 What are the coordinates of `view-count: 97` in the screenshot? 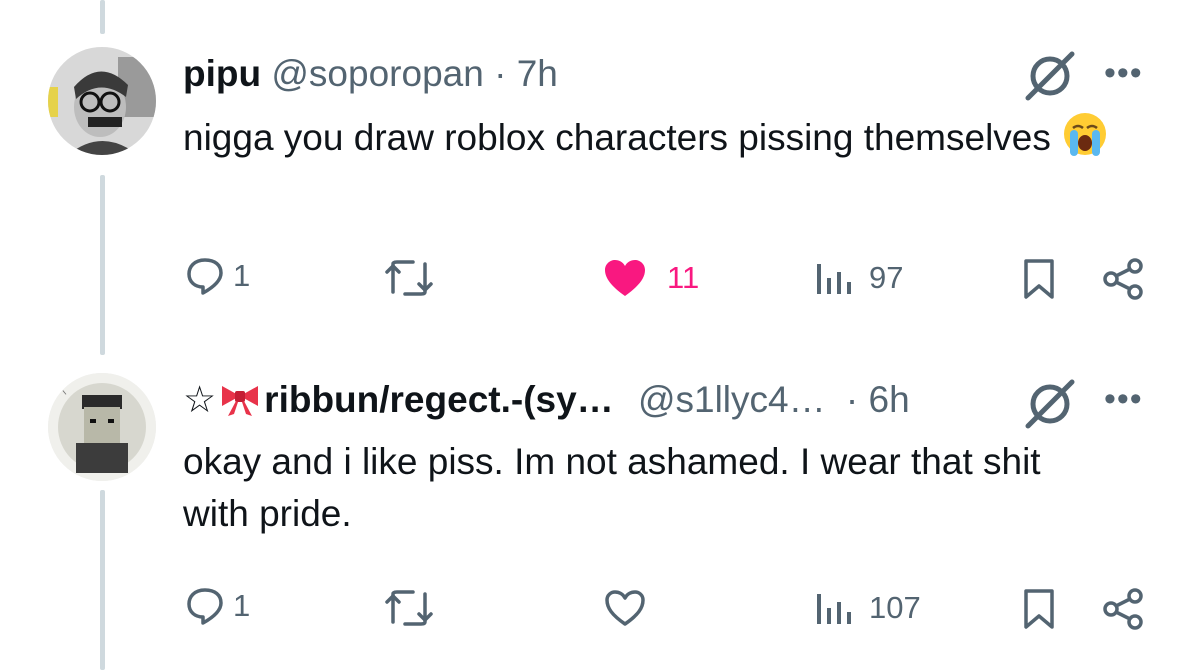 It's located at (886, 277).